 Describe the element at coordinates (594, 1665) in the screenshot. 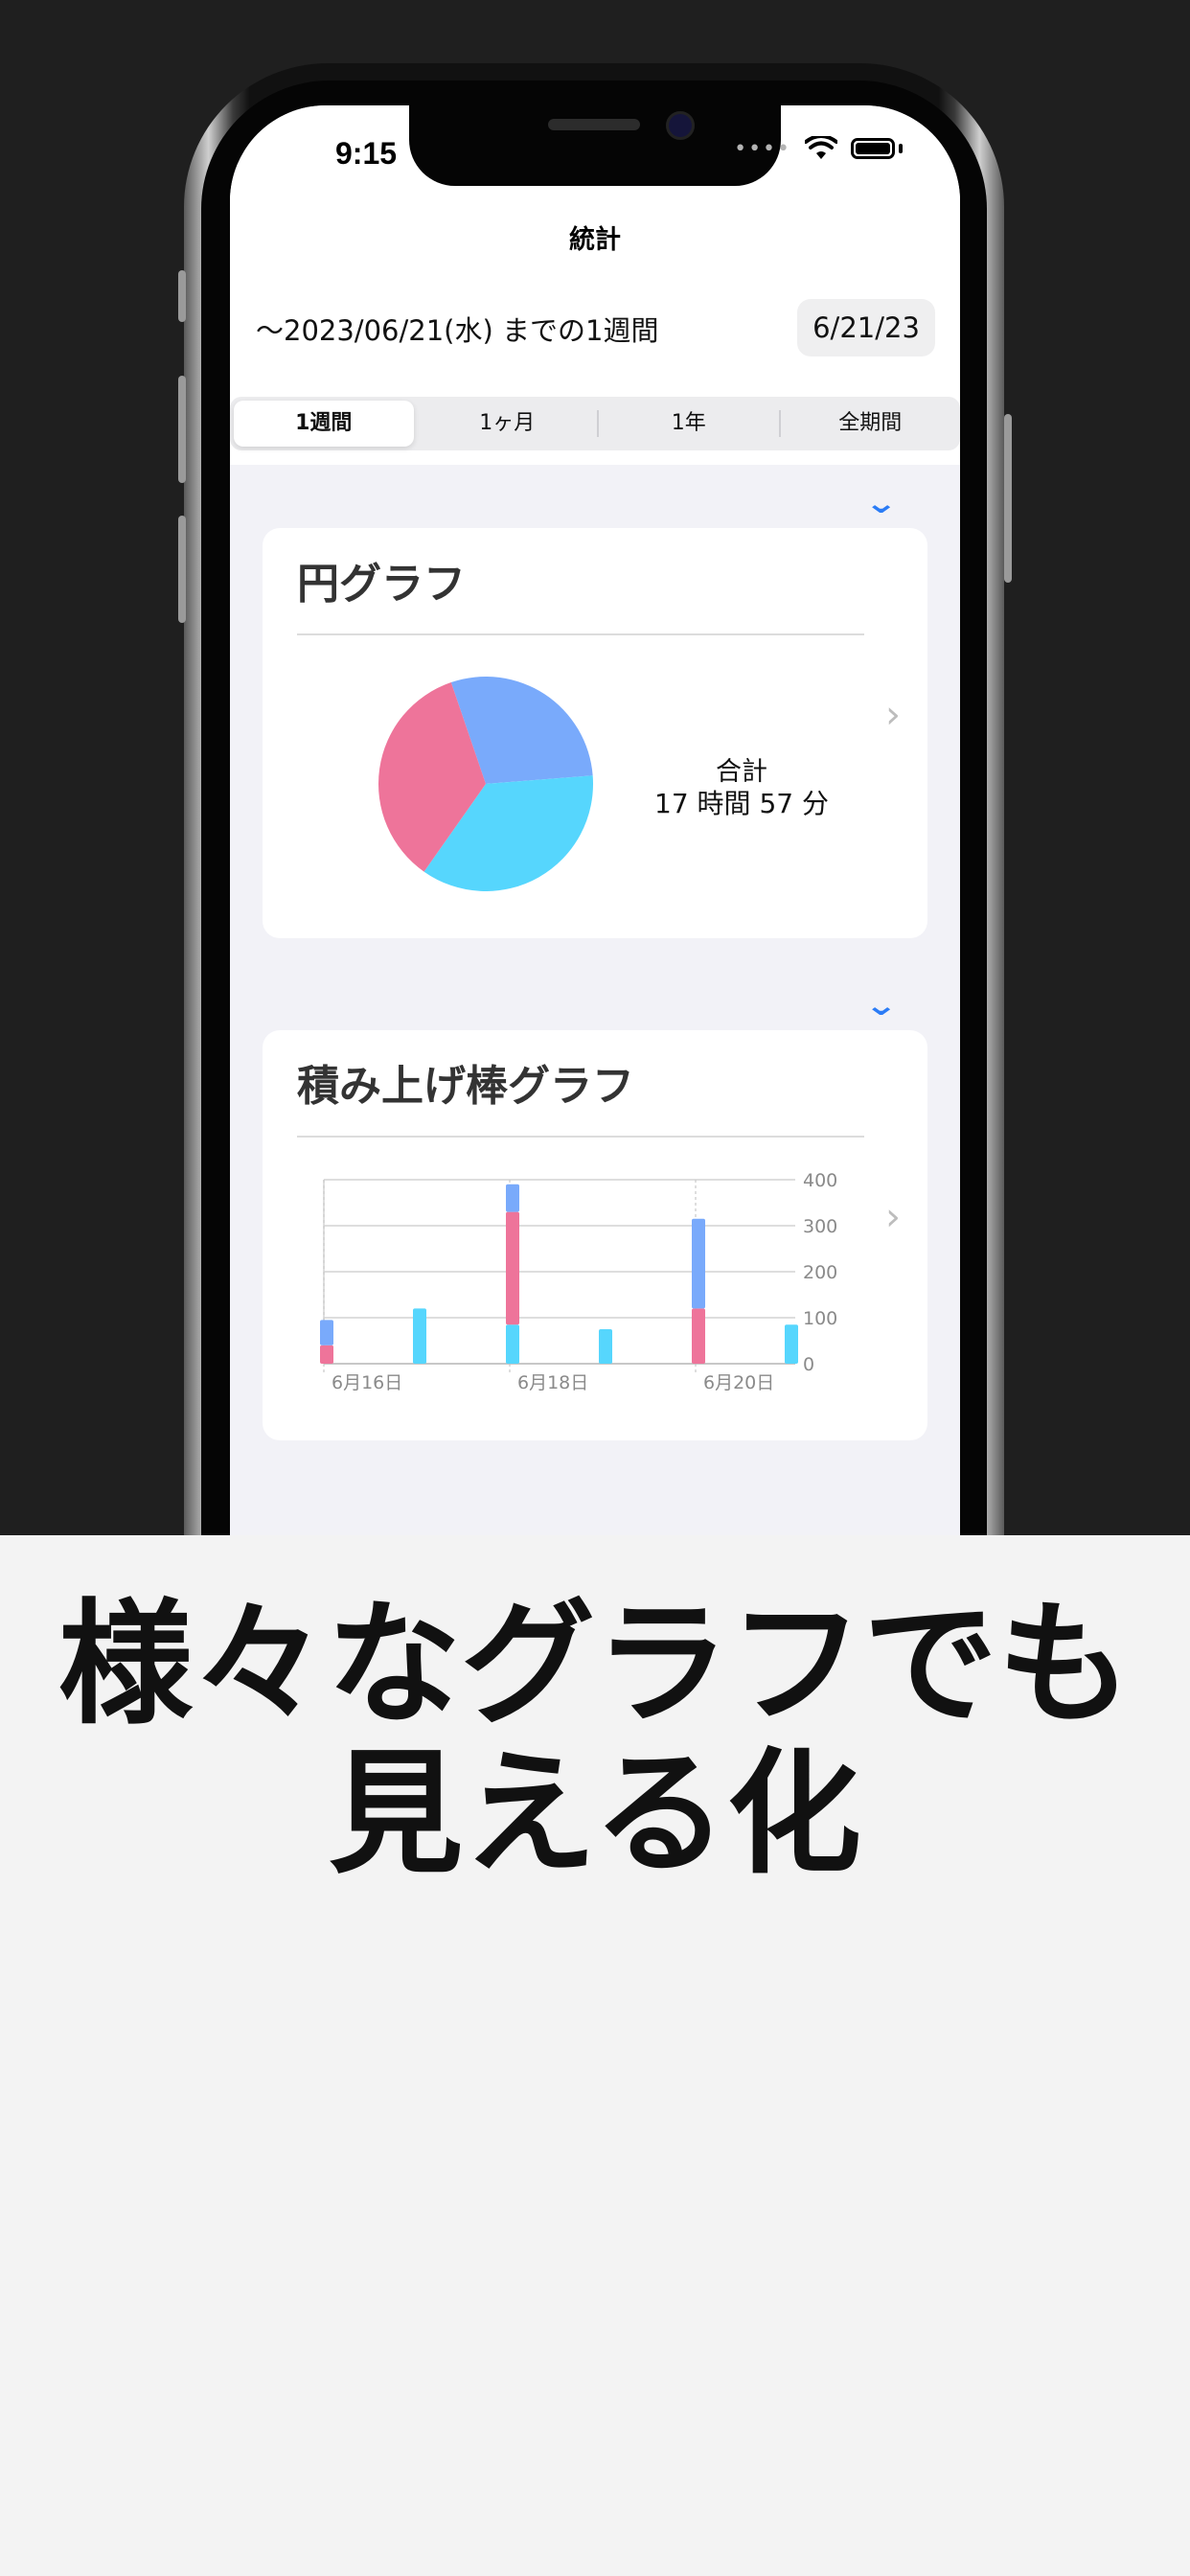

I see `caption-line-1: 様々なグラフでも` at that location.